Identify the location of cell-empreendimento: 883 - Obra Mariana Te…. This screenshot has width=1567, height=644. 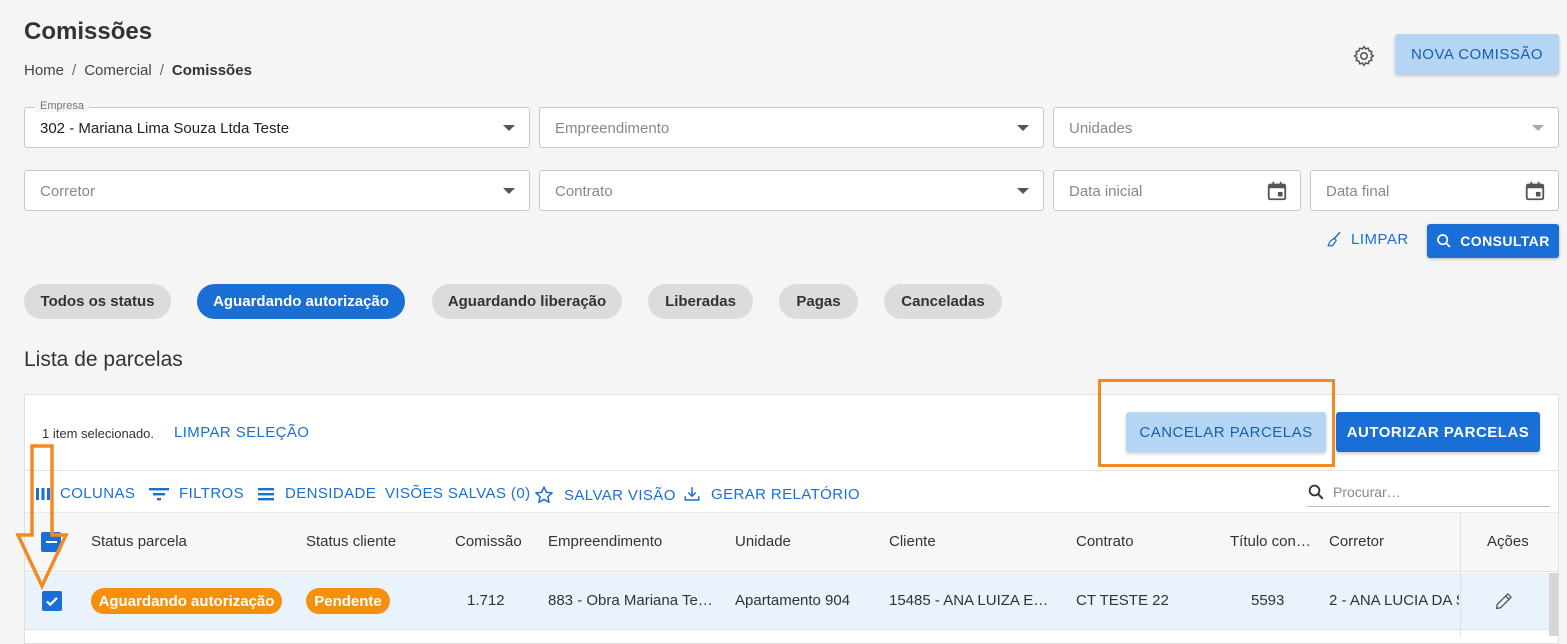
(630, 600).